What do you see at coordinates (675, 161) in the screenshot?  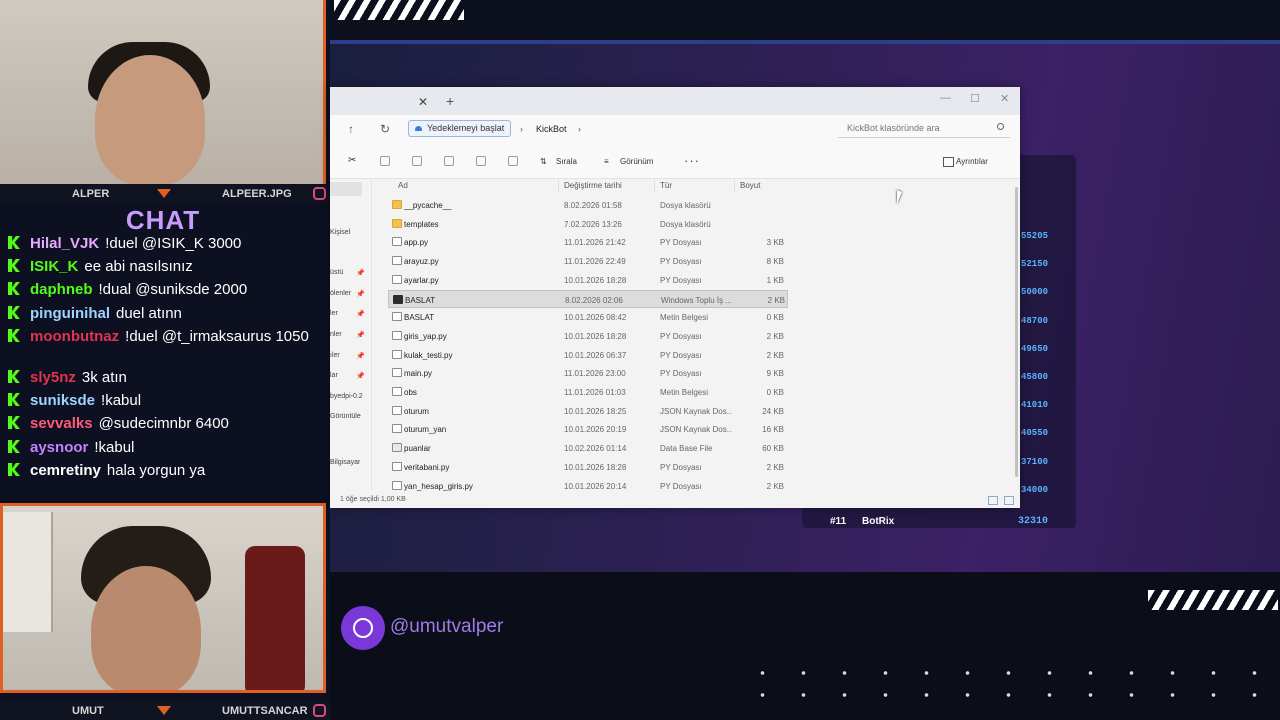 I see `command-bar: ✂ ⇅ Sırala ≡ Görünüm ··· Ayrıntılar` at bounding box center [675, 161].